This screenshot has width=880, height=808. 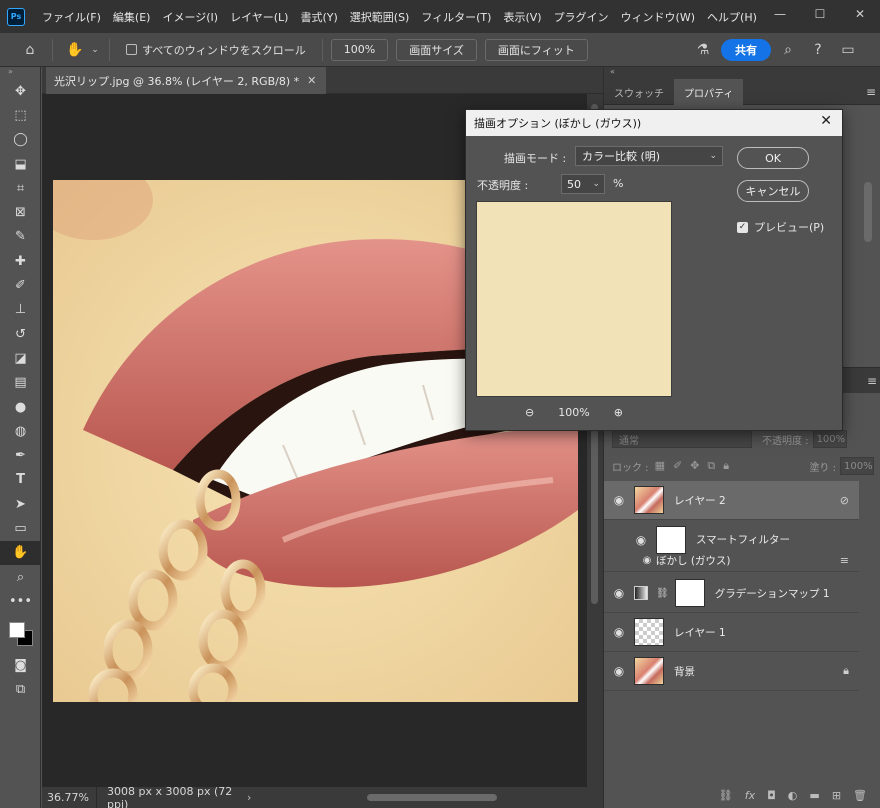 What do you see at coordinates (20, 552) in the screenshot?
I see `hand-tool-icon: ✋` at bounding box center [20, 552].